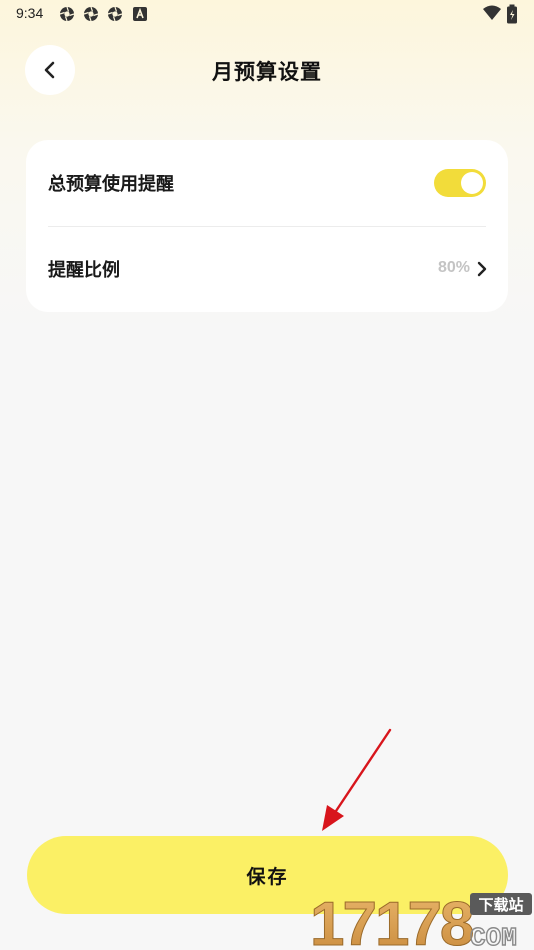 Image resolution: width=534 pixels, height=950 pixels. Describe the element at coordinates (140, 14) in the screenshot. I see `a-badge-icon` at that location.